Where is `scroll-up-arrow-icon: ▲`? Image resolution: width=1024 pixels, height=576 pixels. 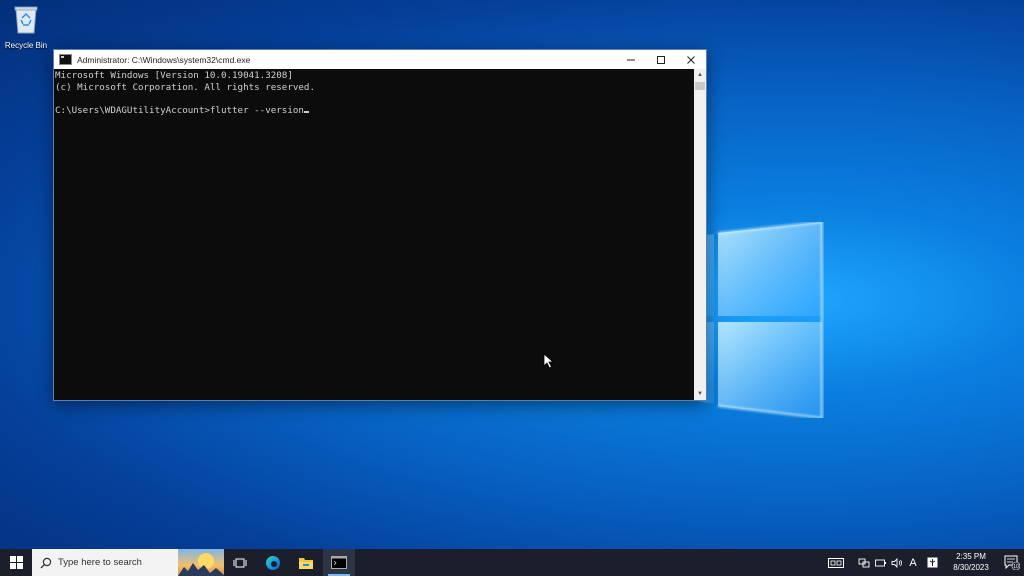 scroll-up-arrow-icon: ▲ is located at coordinates (700, 75).